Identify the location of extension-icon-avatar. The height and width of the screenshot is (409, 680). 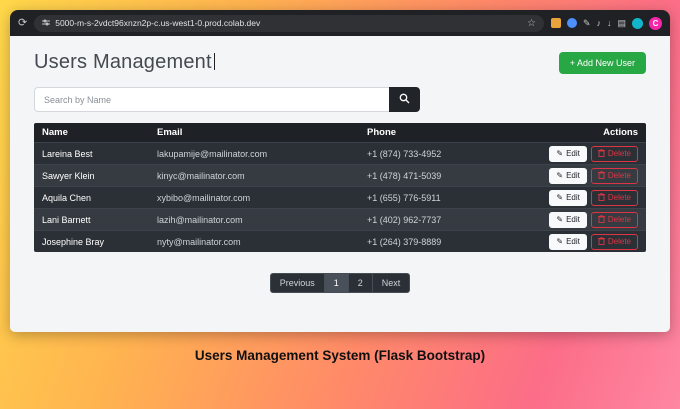
(571, 23).